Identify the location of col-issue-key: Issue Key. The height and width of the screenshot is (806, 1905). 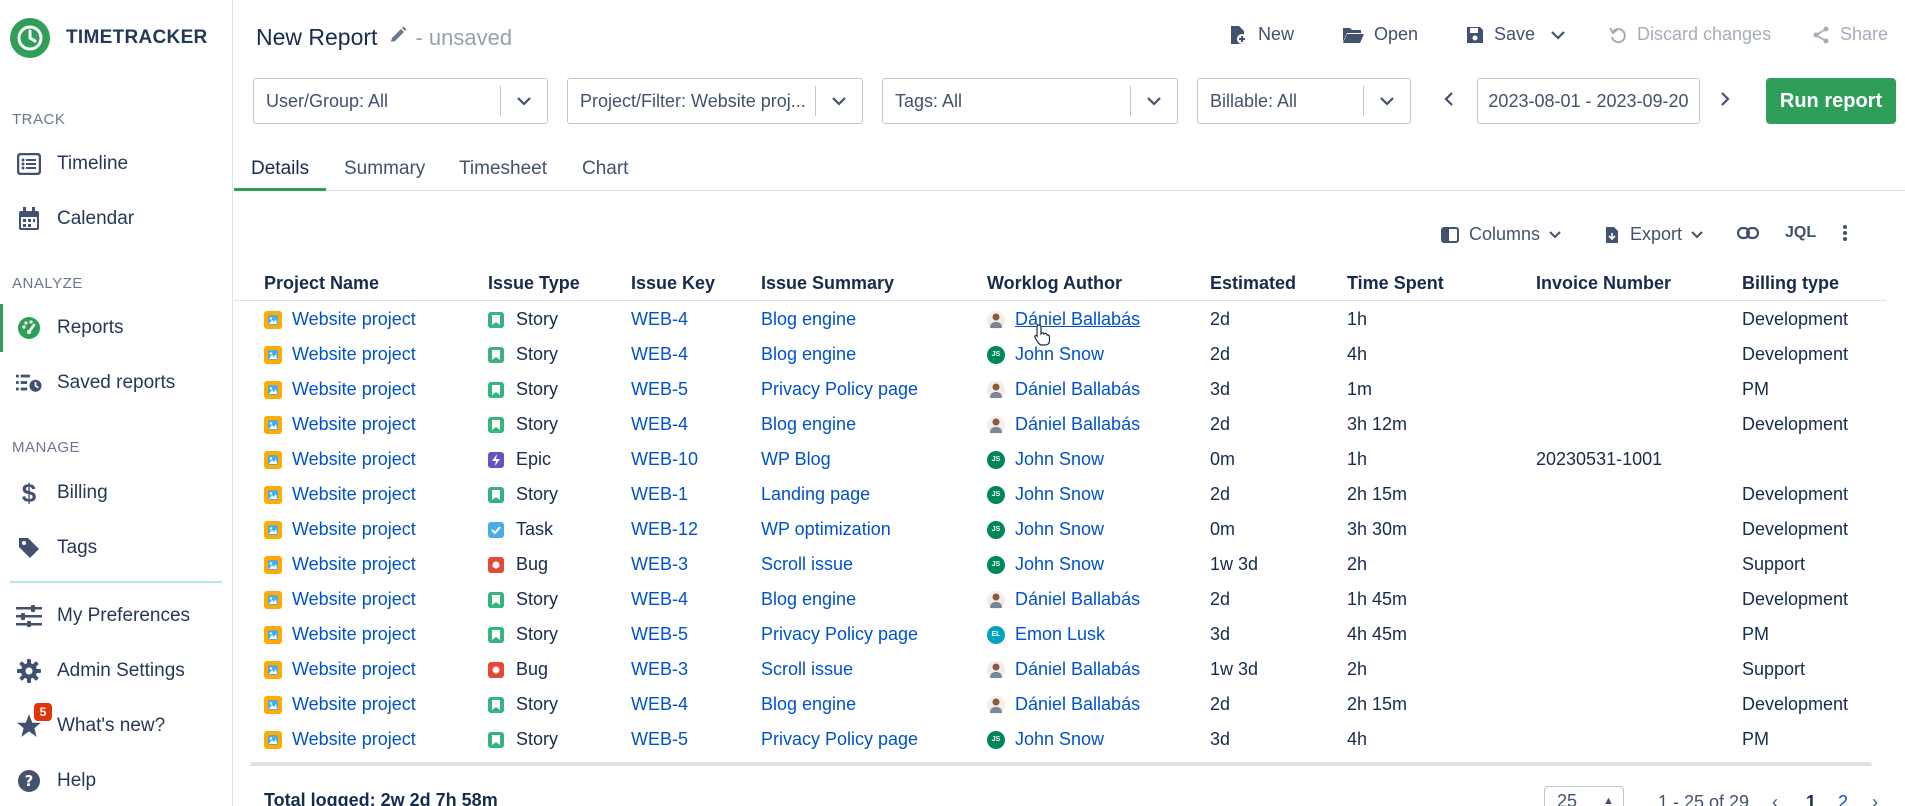
(673, 283).